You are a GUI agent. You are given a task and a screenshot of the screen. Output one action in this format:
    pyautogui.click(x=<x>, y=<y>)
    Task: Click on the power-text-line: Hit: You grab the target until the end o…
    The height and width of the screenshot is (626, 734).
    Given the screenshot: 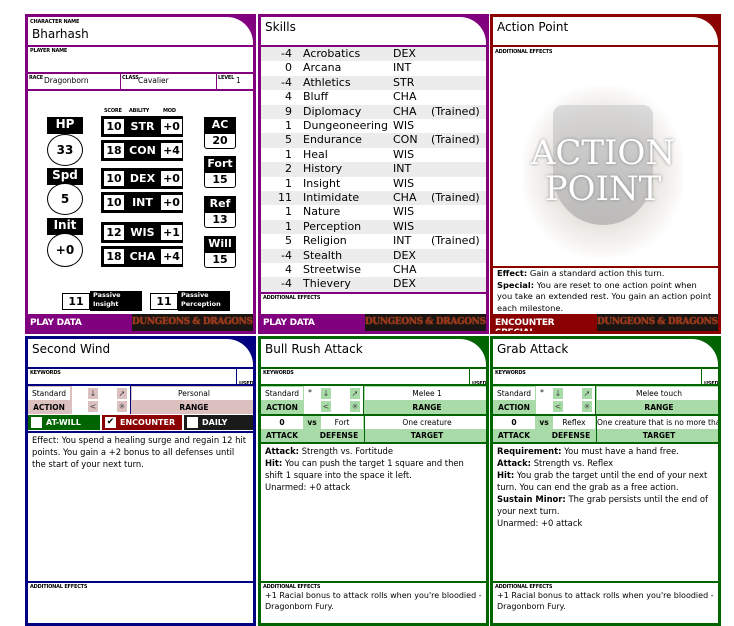 What is the action you would take?
    pyautogui.click(x=605, y=481)
    